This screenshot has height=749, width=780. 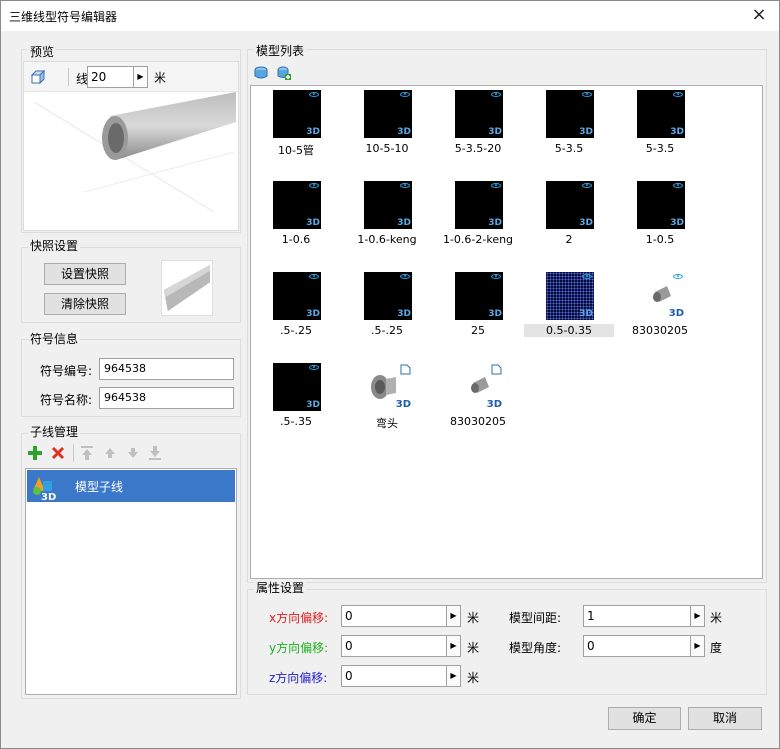 What do you see at coordinates (54, 245) in the screenshot?
I see `snapshot-group-label: 快照设置` at bounding box center [54, 245].